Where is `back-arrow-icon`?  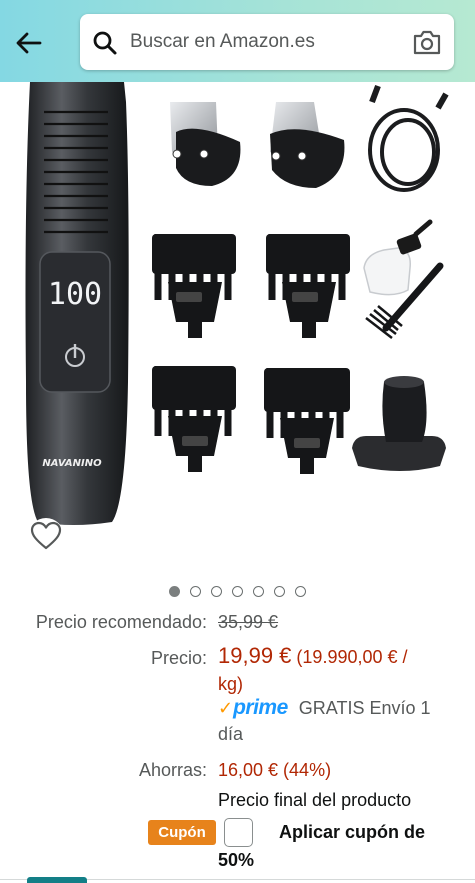
back-arrow-icon is located at coordinates (29, 43).